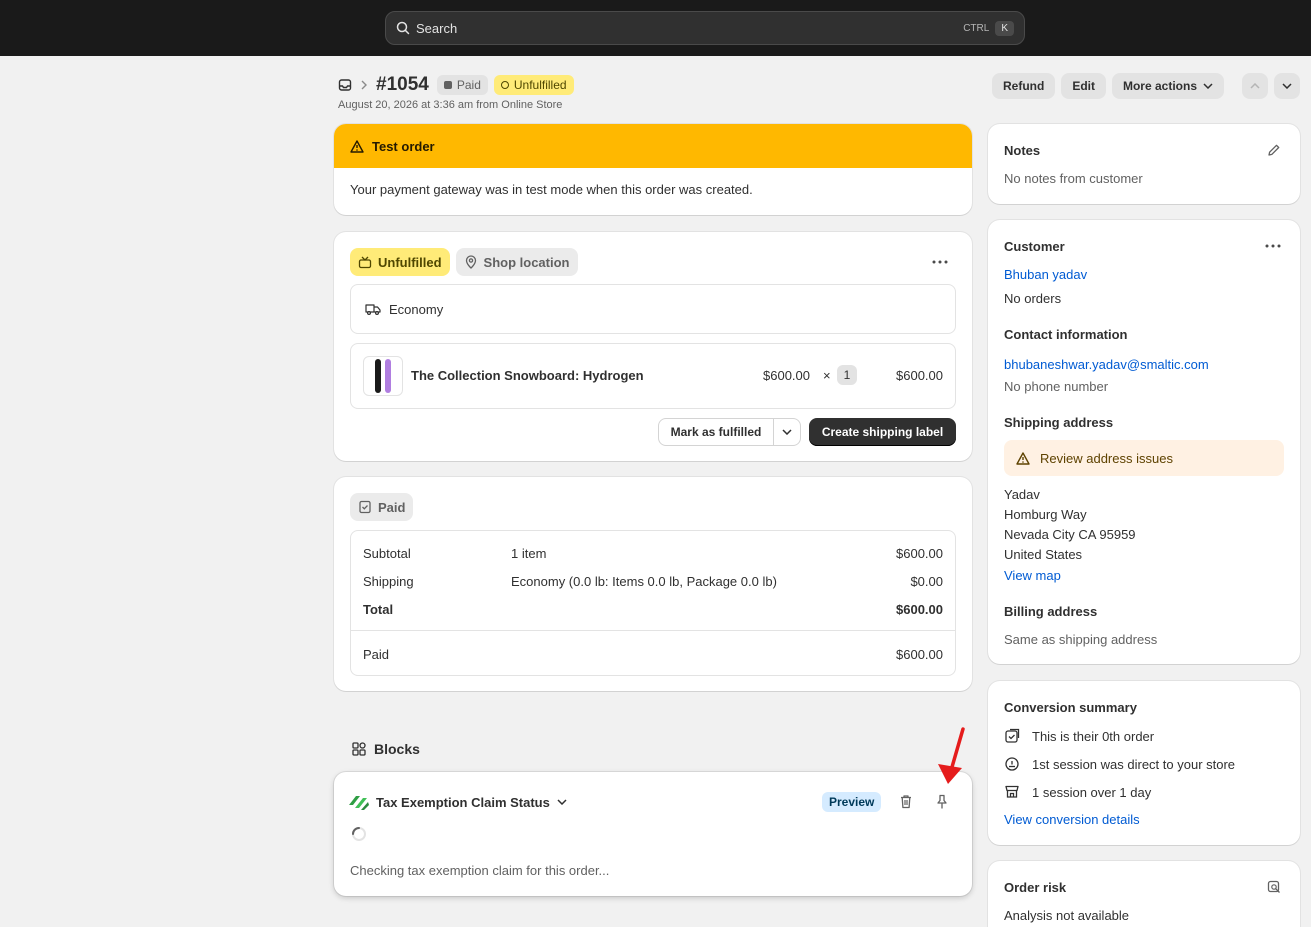  I want to click on shortcut-k: K, so click(1004, 28).